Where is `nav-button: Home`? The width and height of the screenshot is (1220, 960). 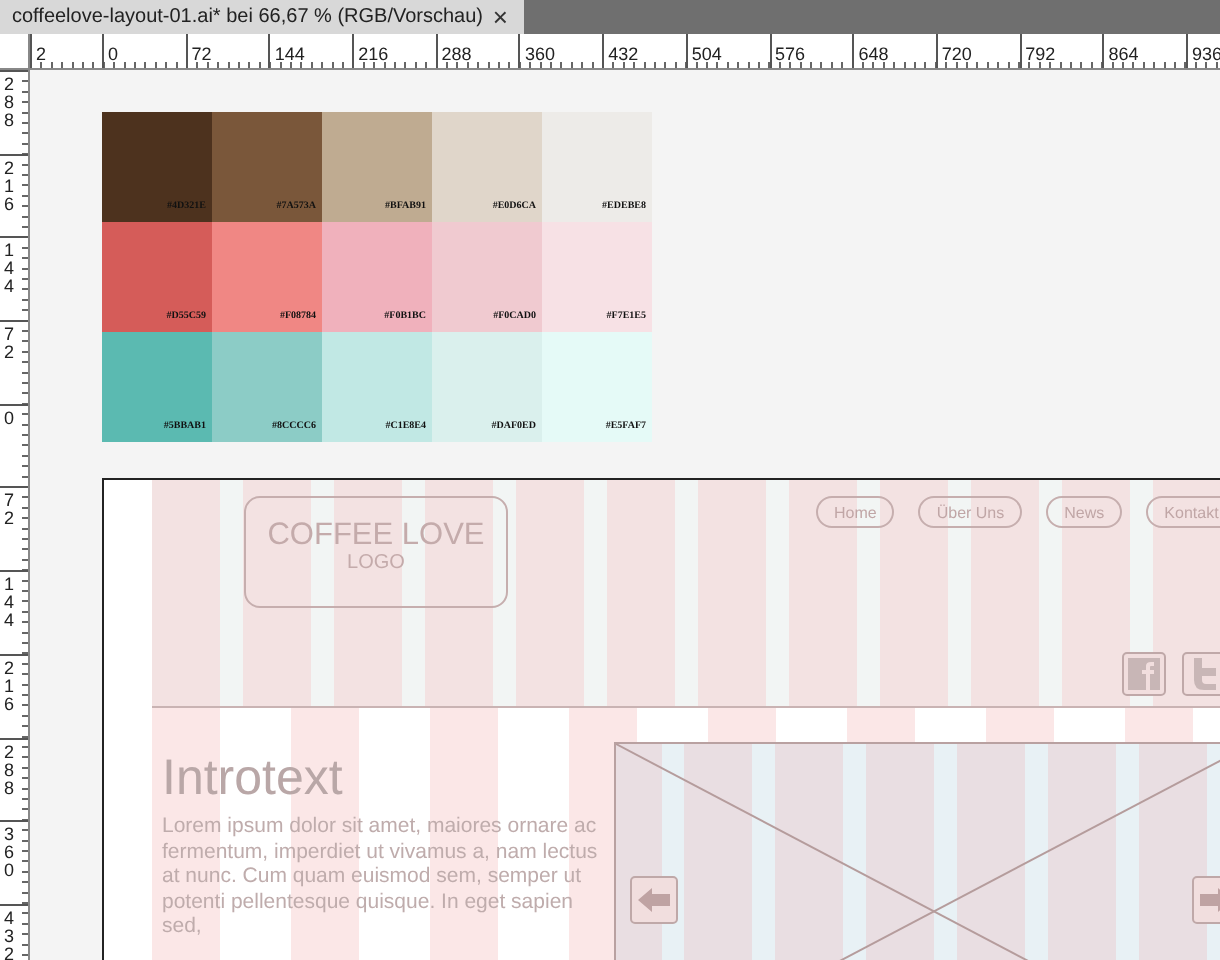
nav-button: Home is located at coordinates (855, 512).